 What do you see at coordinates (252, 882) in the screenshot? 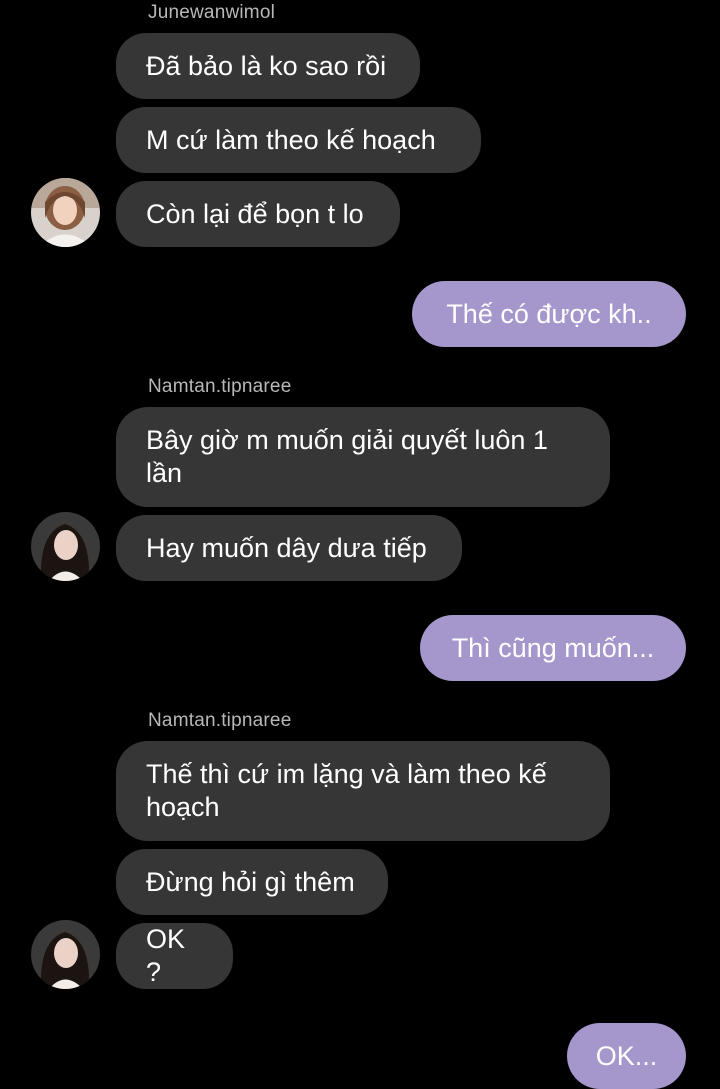
I see `incoming-message: Đừng hỏi gì thêm` at bounding box center [252, 882].